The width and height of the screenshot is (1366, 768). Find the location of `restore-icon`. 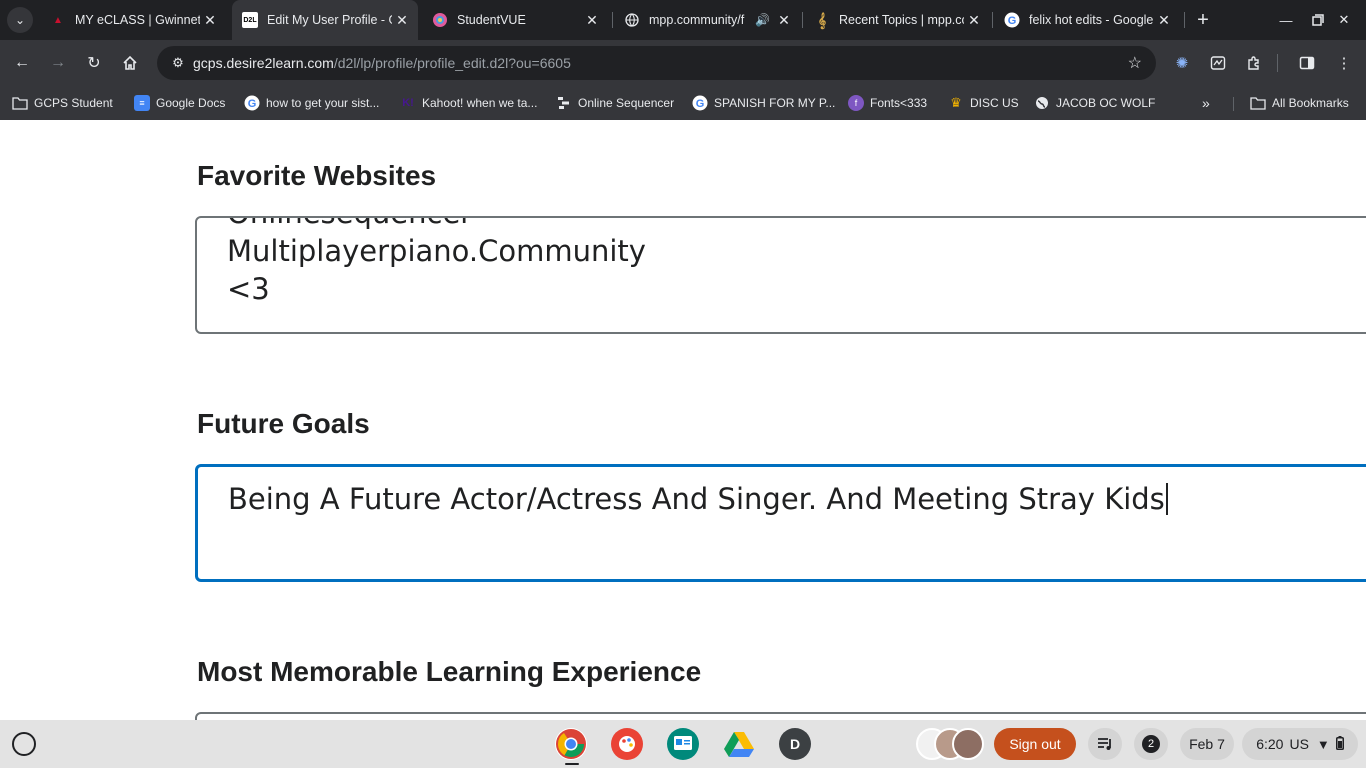

restore-icon is located at coordinates (1318, 20).